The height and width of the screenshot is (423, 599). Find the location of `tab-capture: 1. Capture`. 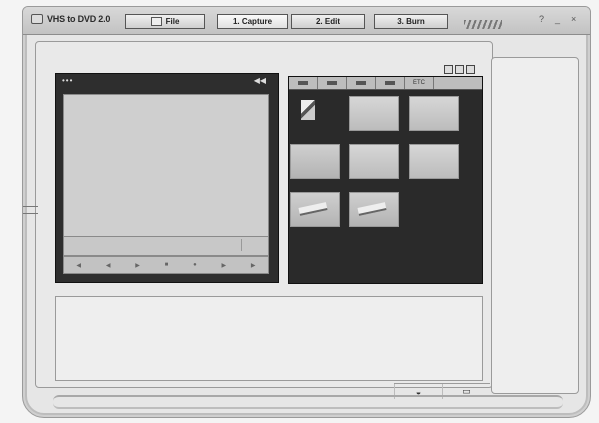

tab-capture: 1. Capture is located at coordinates (252, 21).